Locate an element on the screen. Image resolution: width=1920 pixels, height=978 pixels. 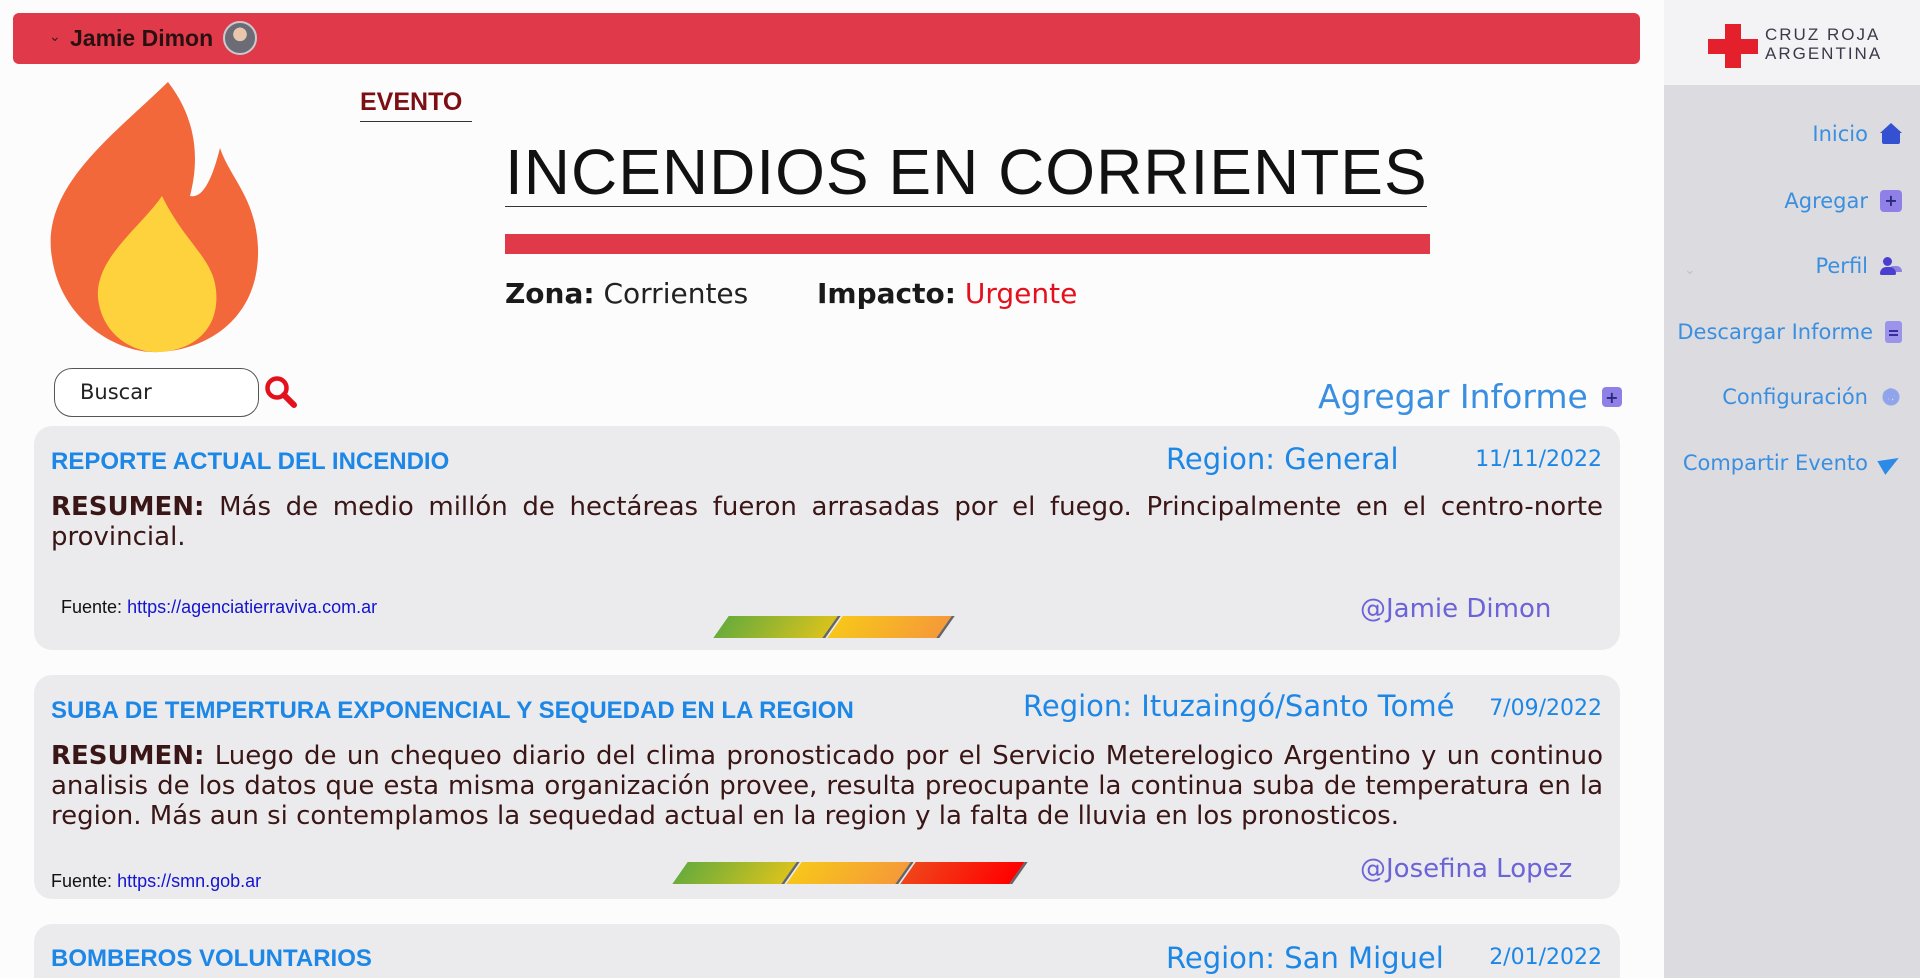
red-cross-icon is located at coordinates (1733, 46).